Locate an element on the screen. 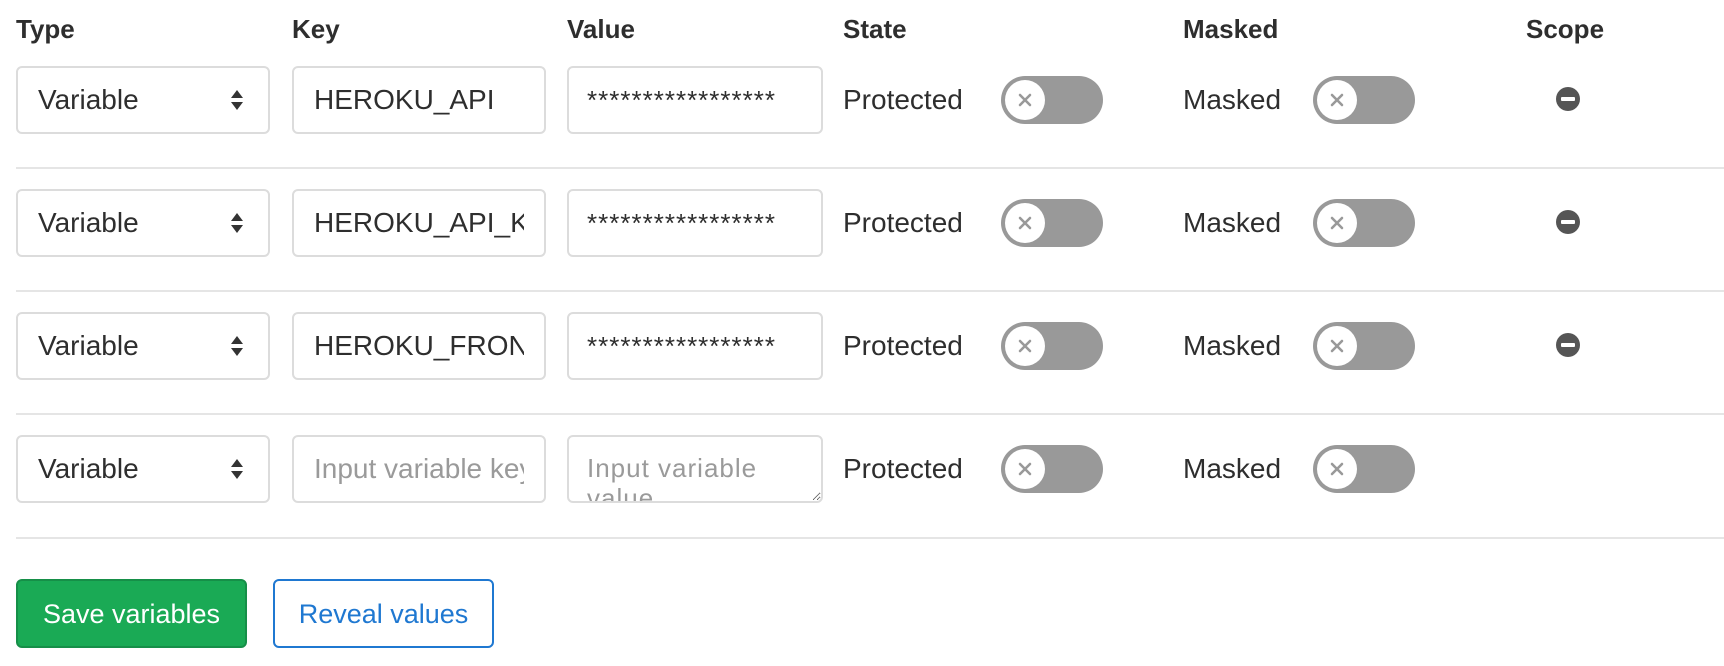 The height and width of the screenshot is (666, 1724). header-masked: Masked is located at coordinates (1231, 29).